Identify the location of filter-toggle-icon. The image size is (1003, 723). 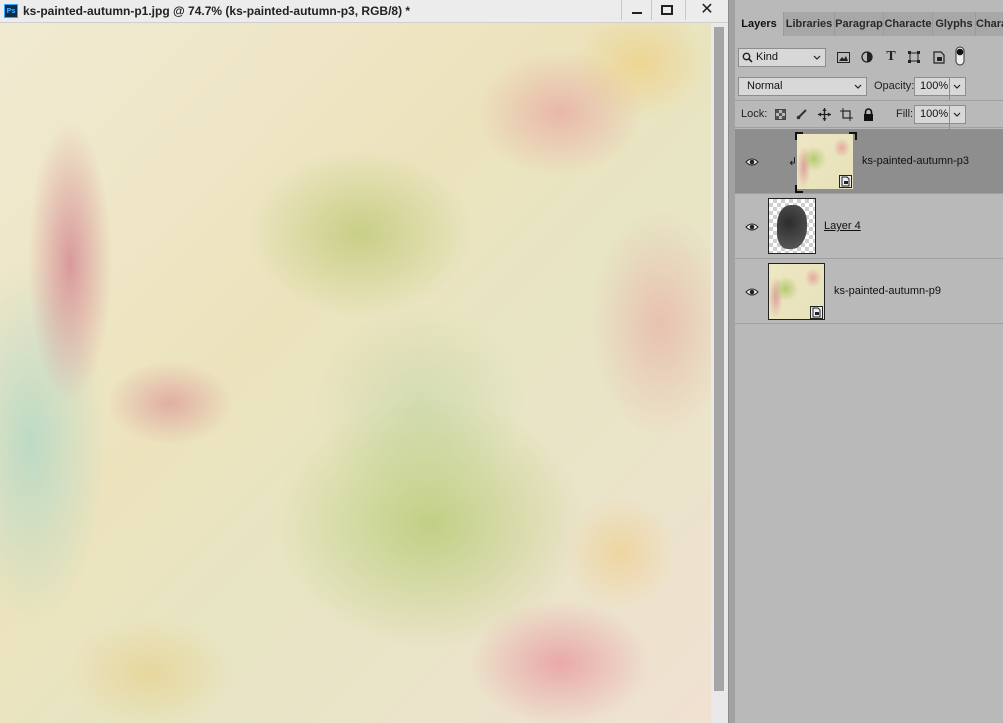
(960, 56).